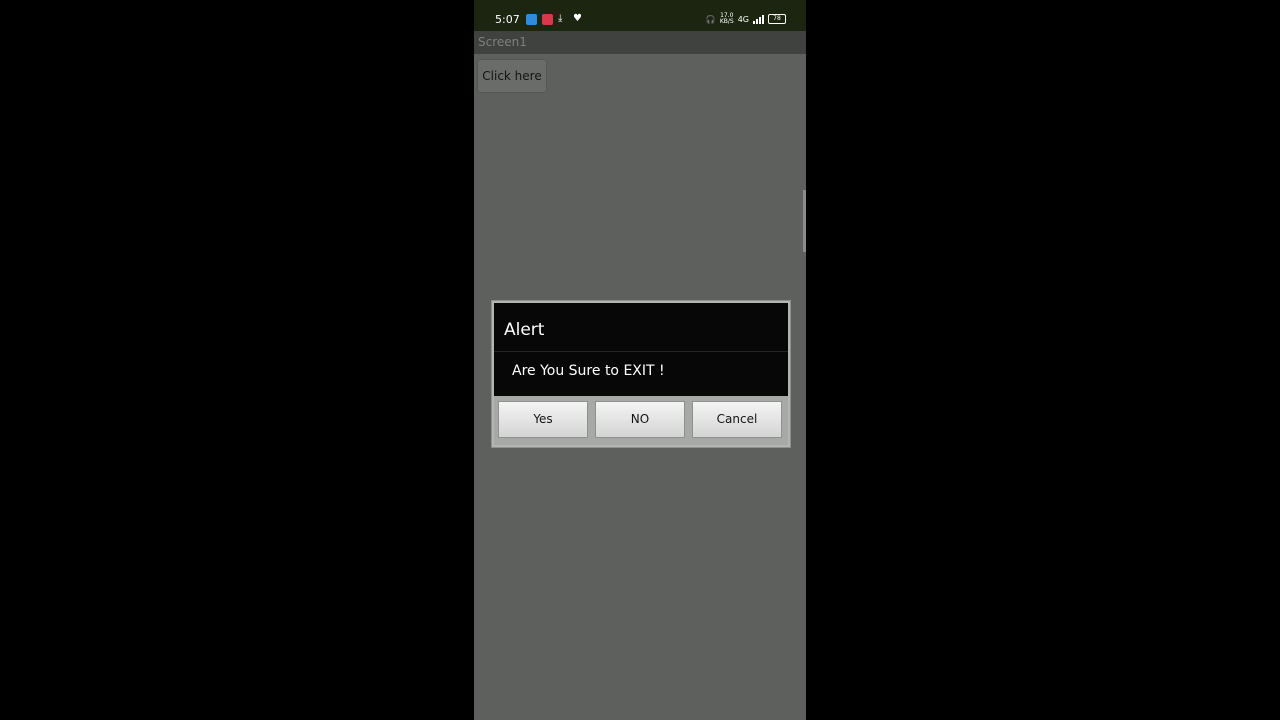 The width and height of the screenshot is (1280, 720). I want to click on network-type: 4G, so click(743, 19).